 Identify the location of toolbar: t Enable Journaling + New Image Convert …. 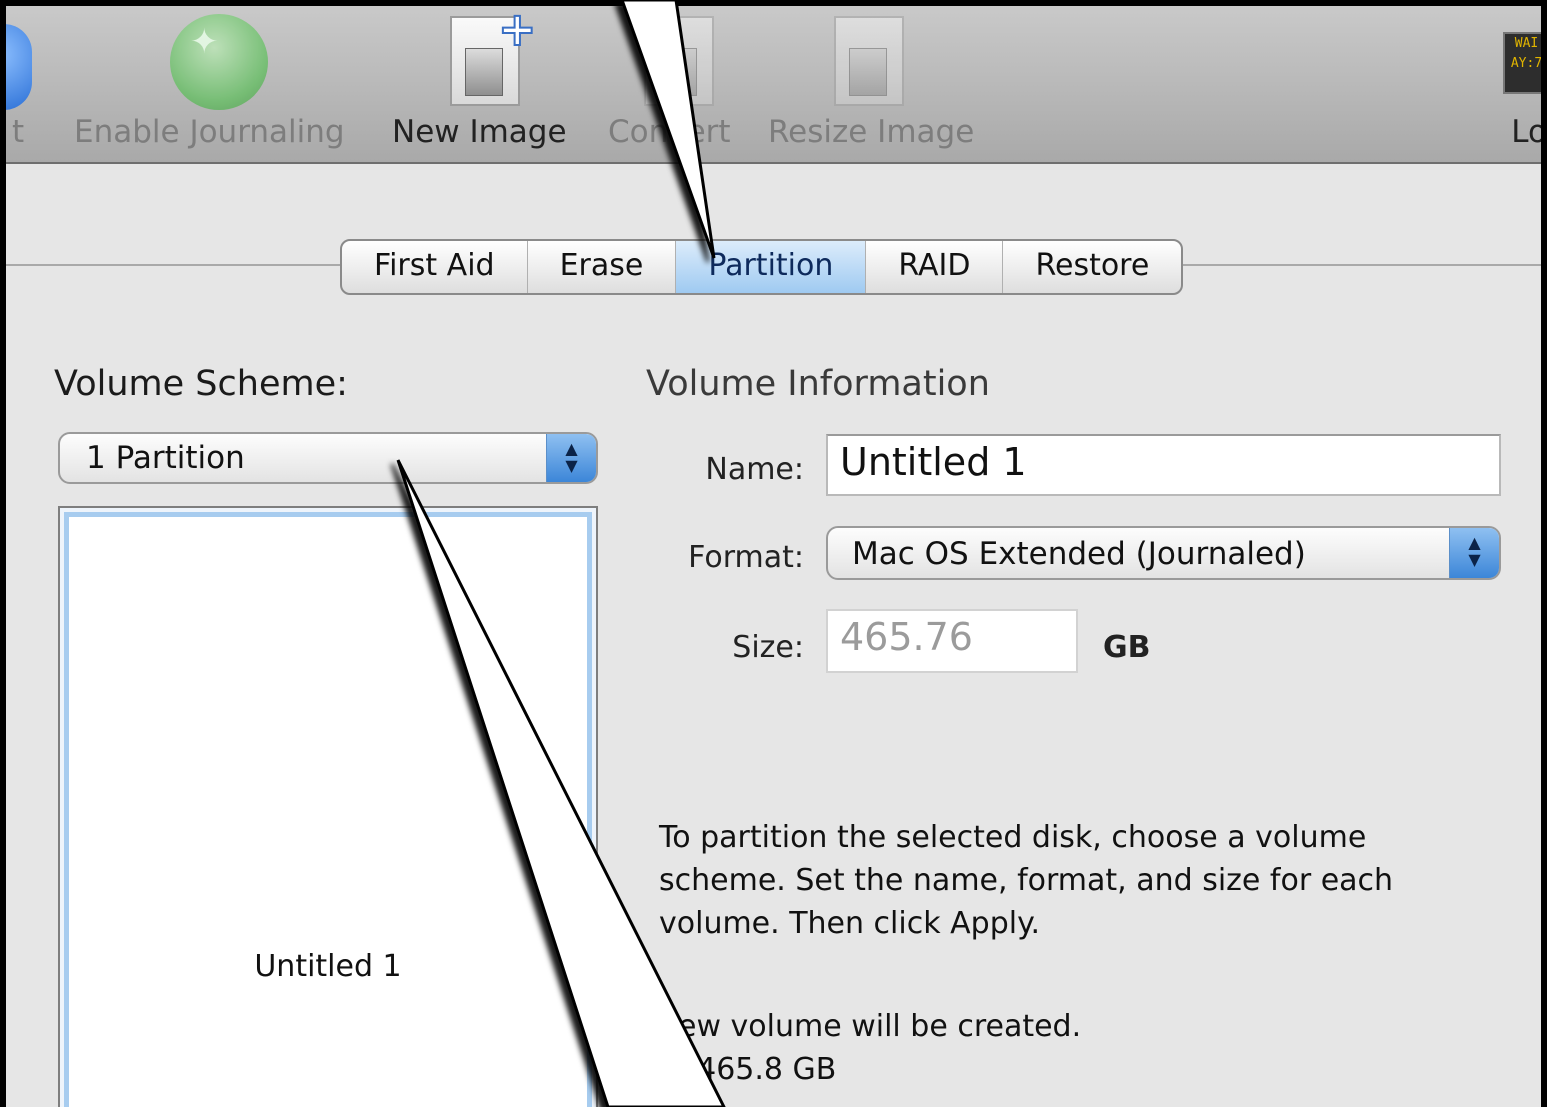
(773, 85).